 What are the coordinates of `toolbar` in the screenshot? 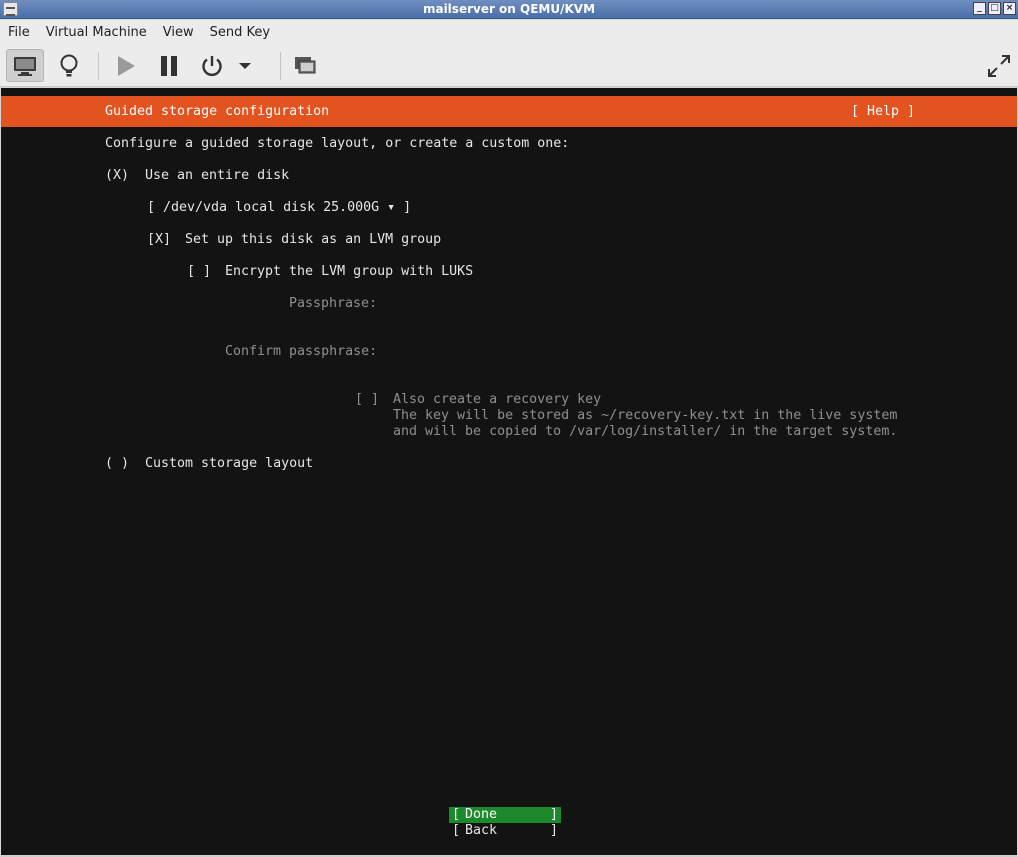 It's located at (509, 65).